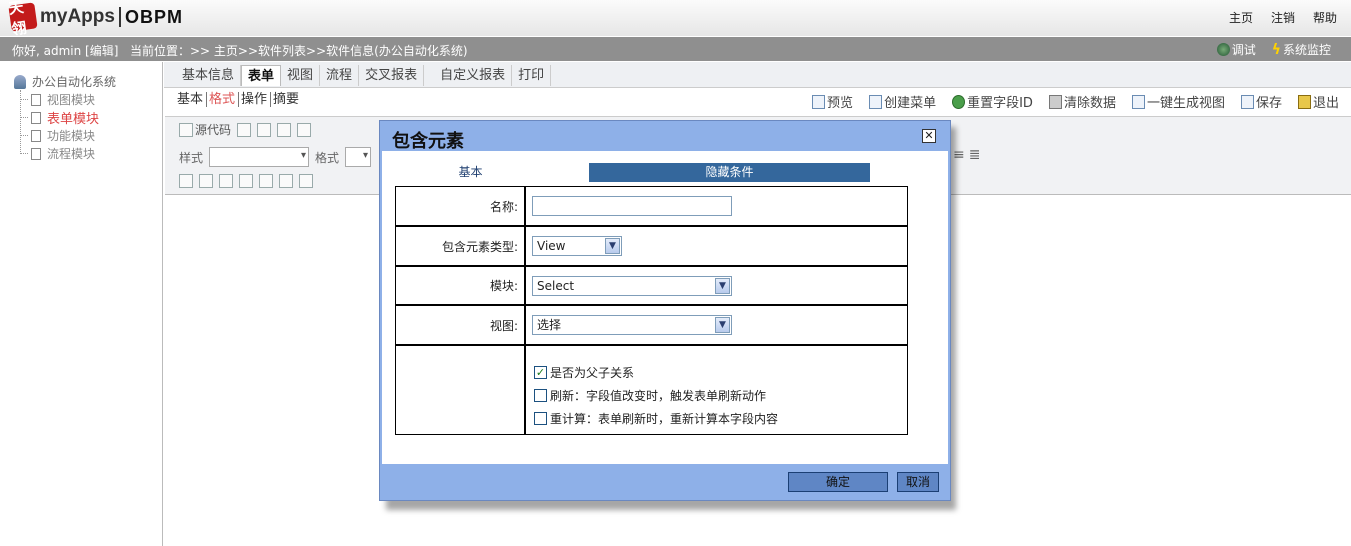 The width and height of the screenshot is (1351, 546). Describe the element at coordinates (461, 390) in the screenshot. I see `options-label` at that location.